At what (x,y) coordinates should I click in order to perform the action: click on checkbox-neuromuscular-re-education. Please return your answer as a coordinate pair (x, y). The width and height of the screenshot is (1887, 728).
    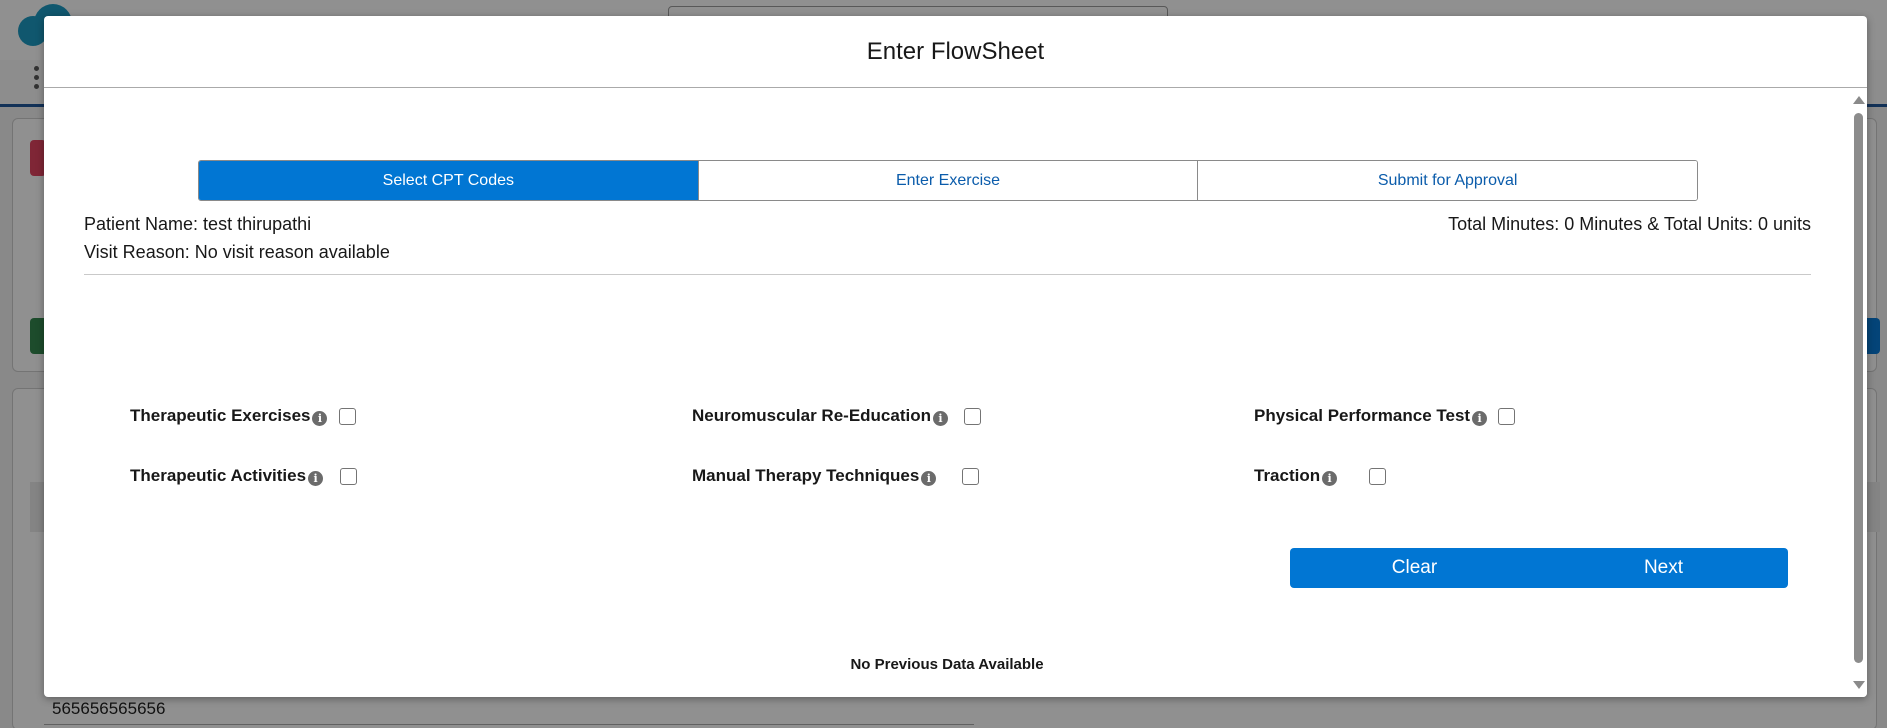
    Looking at the image, I should click on (972, 416).